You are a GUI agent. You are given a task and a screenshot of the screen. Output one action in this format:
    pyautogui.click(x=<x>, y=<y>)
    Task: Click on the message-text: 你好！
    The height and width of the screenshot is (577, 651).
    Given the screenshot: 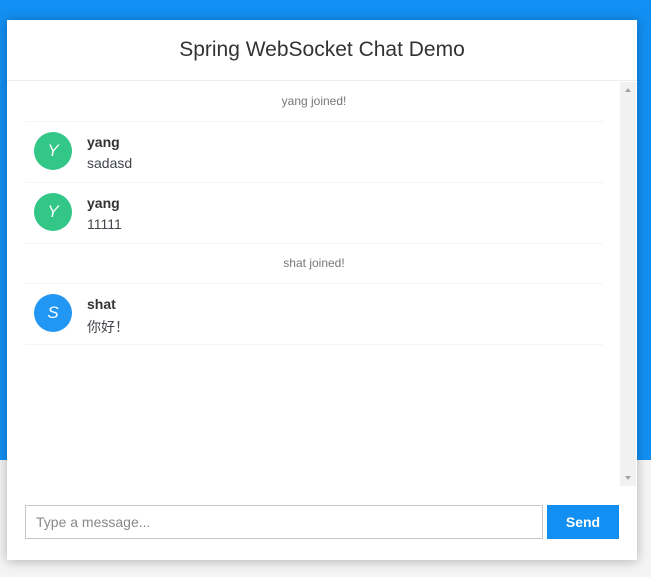 What is the action you would take?
    pyautogui.click(x=108, y=327)
    